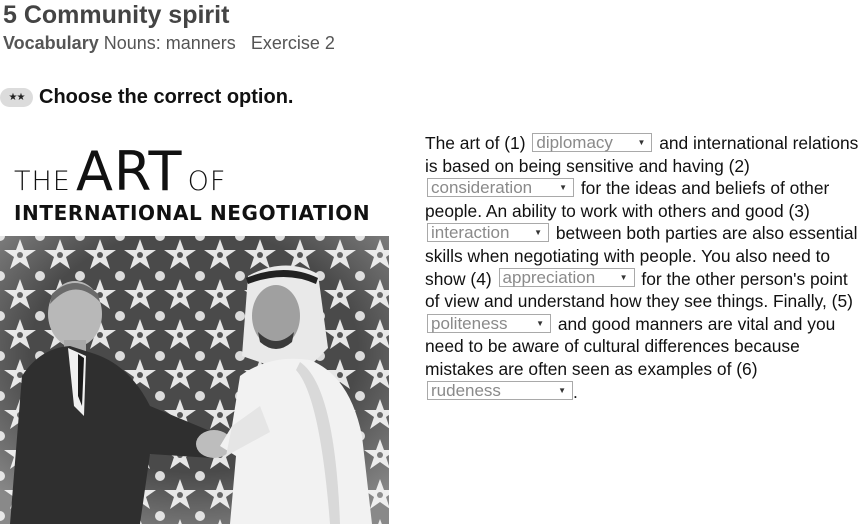  I want to click on gap-4-dropdown: appreciation ▼, so click(566, 278).